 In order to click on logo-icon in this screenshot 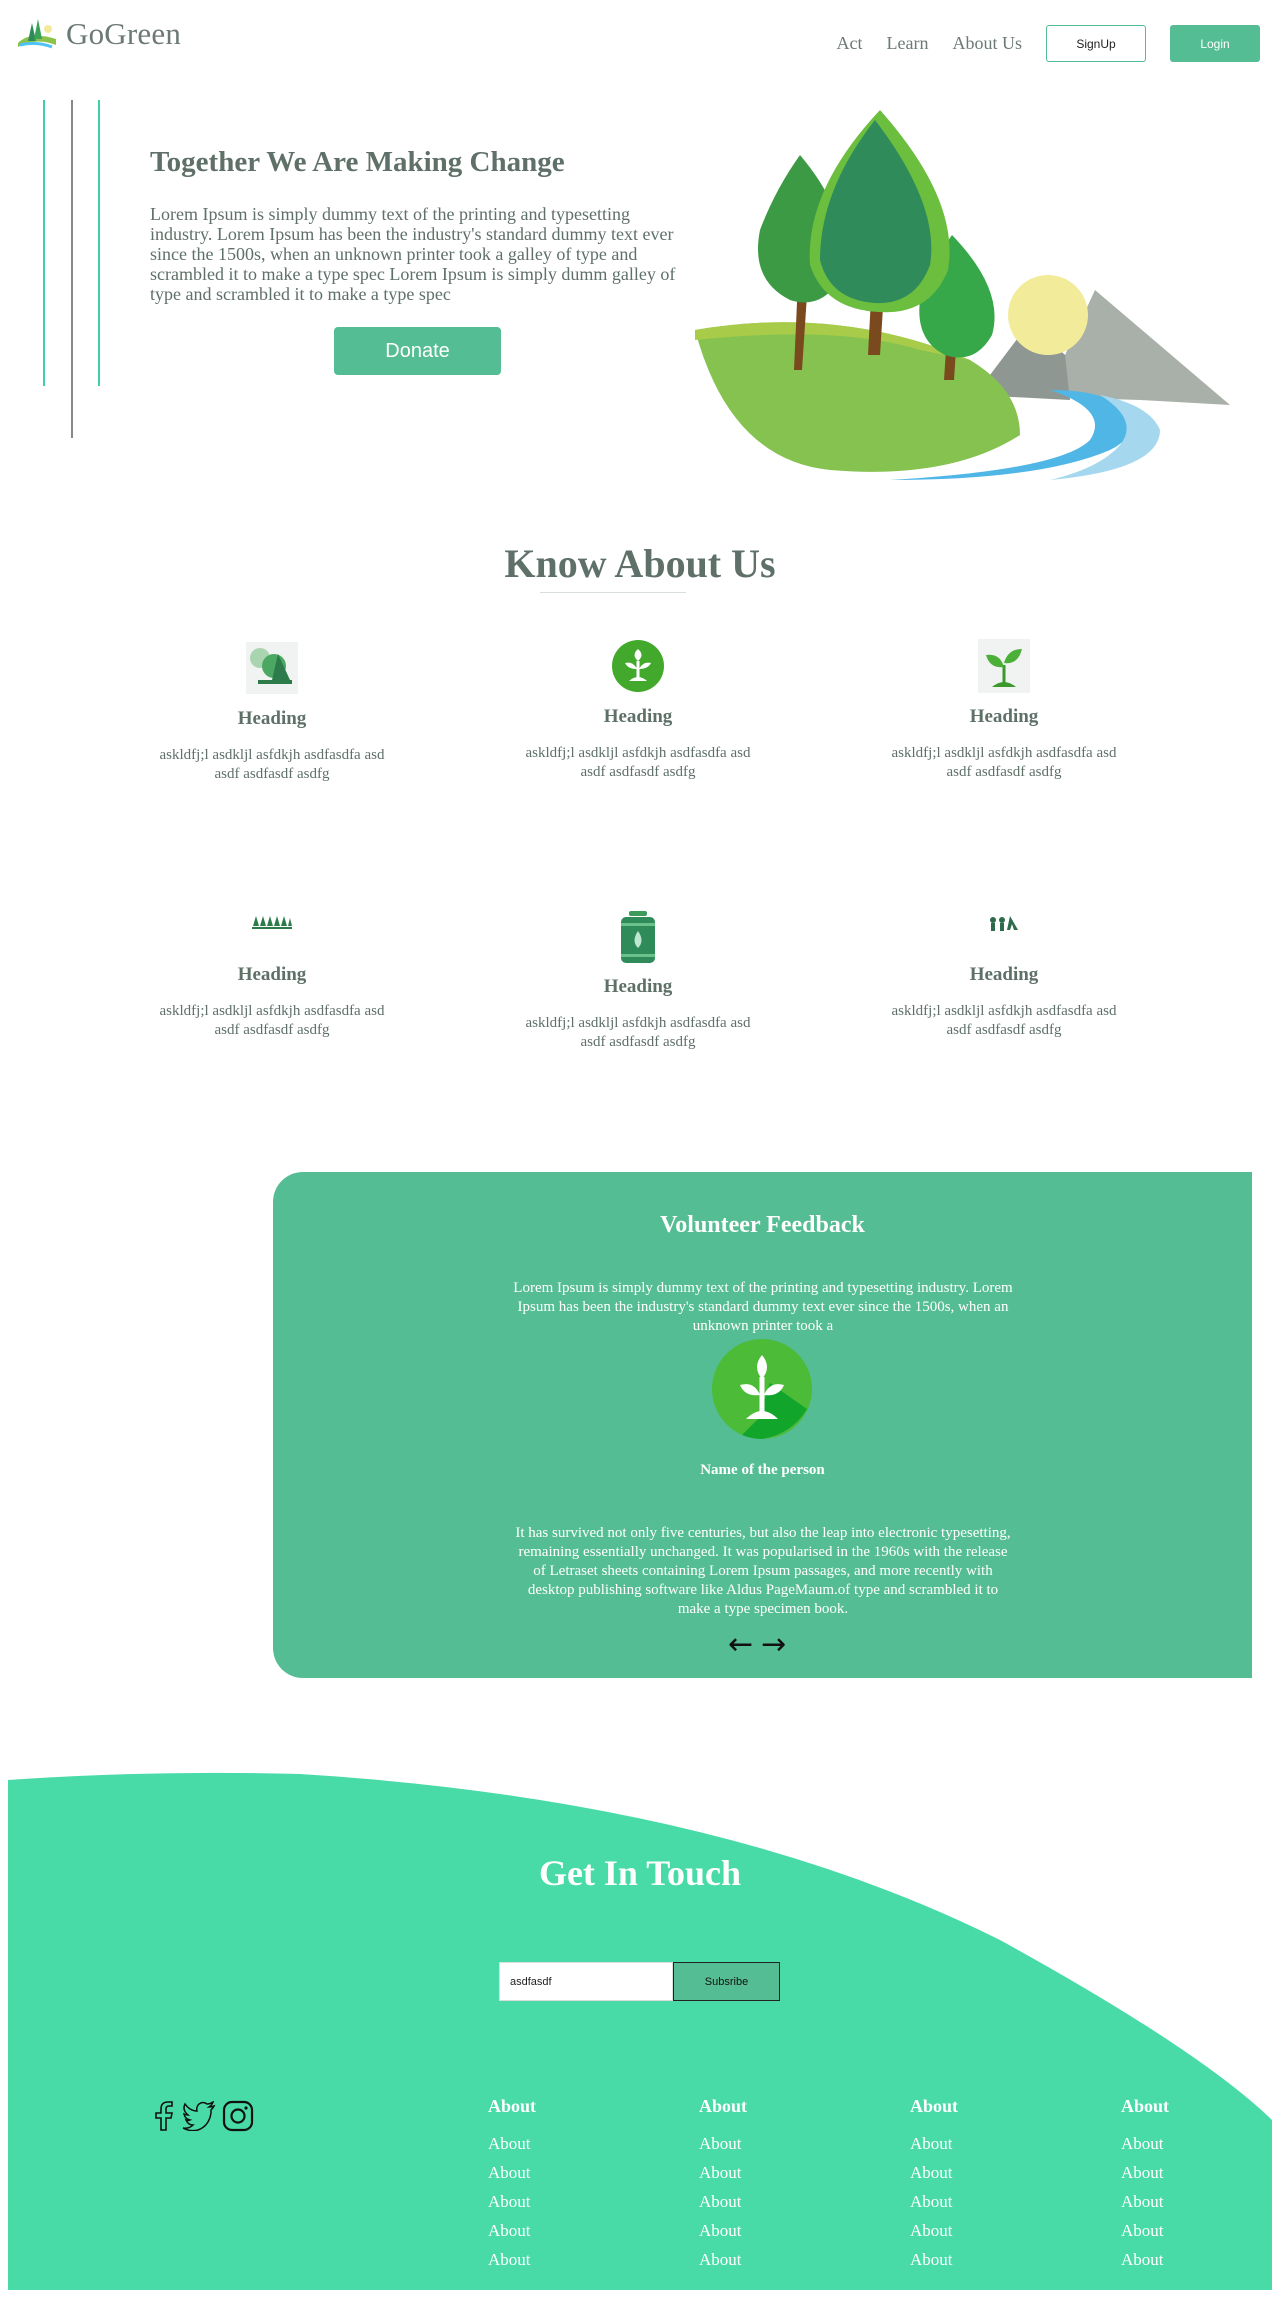, I will do `click(37, 34)`.